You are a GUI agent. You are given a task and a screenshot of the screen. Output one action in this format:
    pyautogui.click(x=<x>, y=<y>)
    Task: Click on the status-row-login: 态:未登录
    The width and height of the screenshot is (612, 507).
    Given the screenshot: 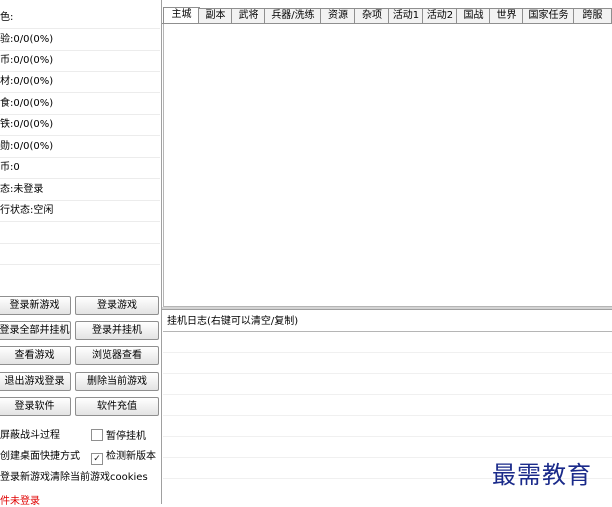 What is the action you would take?
    pyautogui.click(x=80, y=190)
    